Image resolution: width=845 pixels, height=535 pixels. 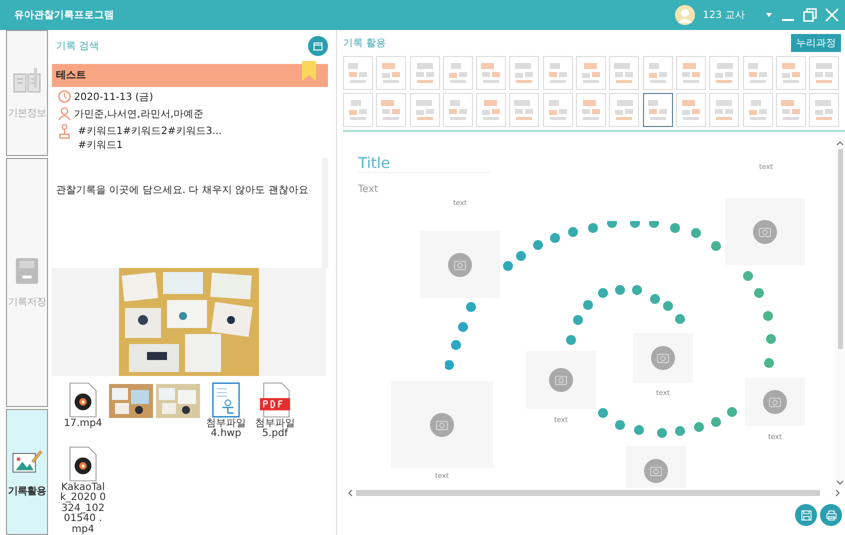 What do you see at coordinates (657, 110) in the screenshot?
I see `template-thumbnail` at bounding box center [657, 110].